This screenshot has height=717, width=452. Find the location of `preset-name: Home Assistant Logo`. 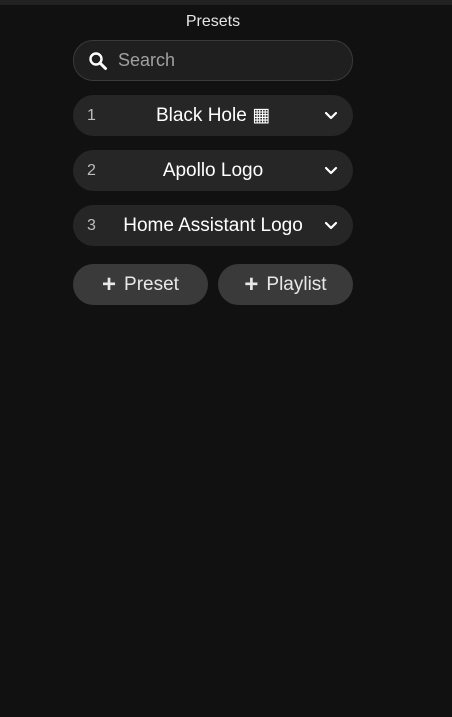

preset-name: Home Assistant Logo is located at coordinates (213, 225).